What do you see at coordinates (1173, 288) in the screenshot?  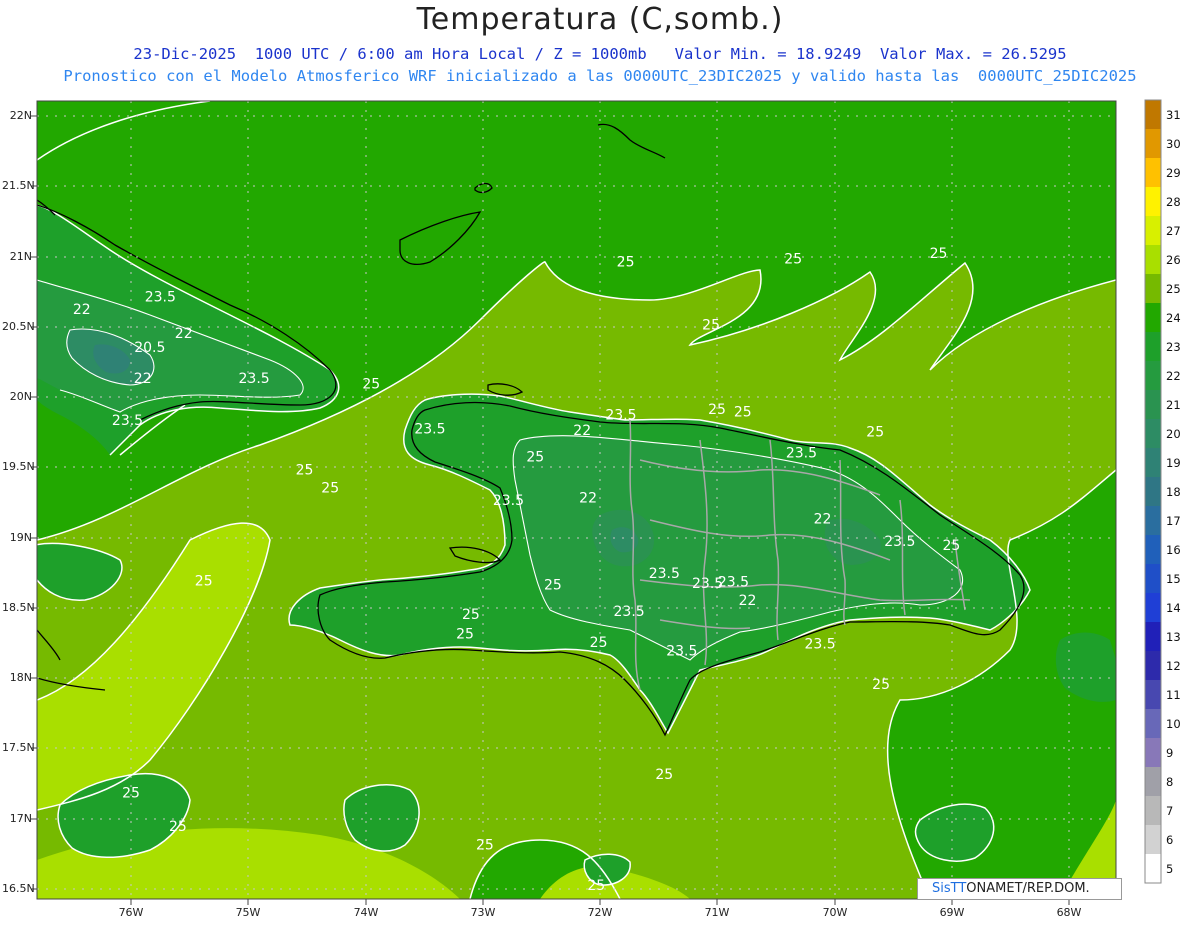 I see `colorbar-label: 25` at bounding box center [1173, 288].